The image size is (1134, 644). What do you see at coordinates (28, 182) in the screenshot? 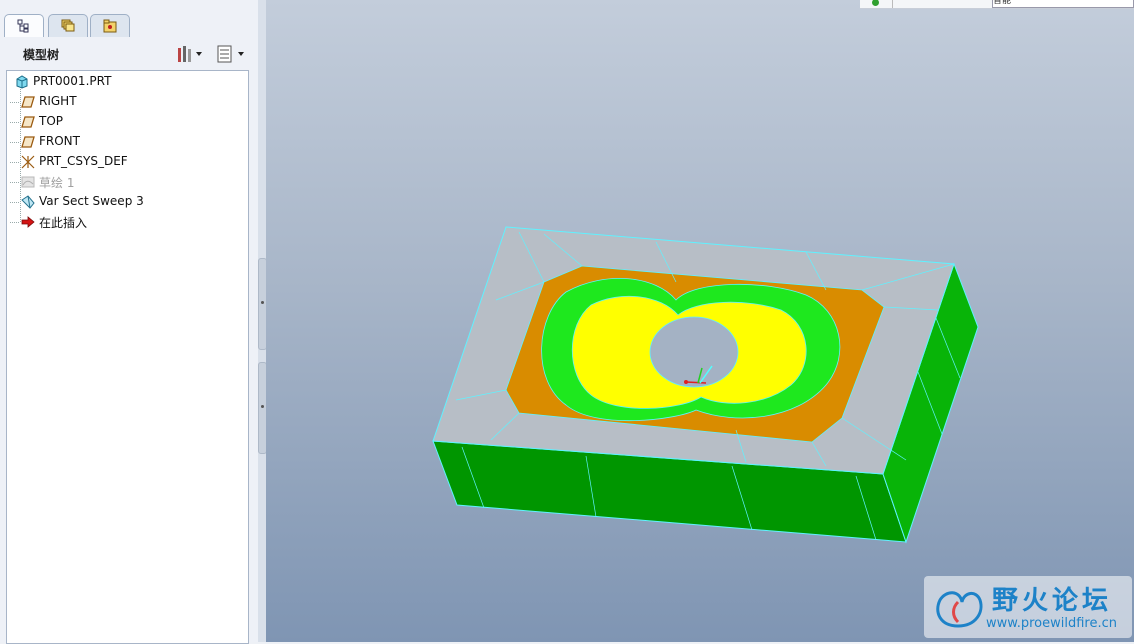
I see `sketch-icon` at bounding box center [28, 182].